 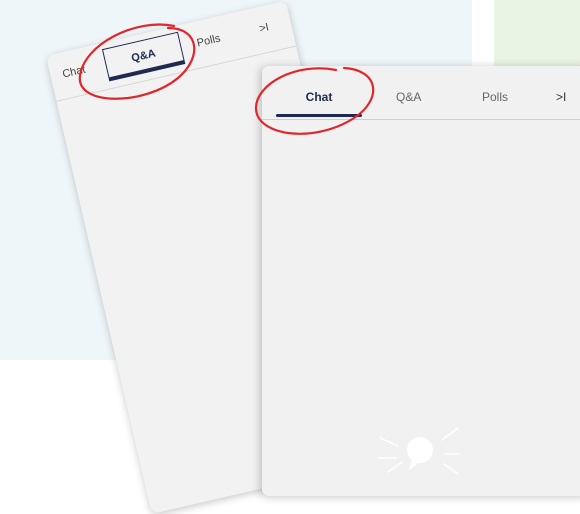 I want to click on front-tab-chat: Chat, so click(x=319, y=97).